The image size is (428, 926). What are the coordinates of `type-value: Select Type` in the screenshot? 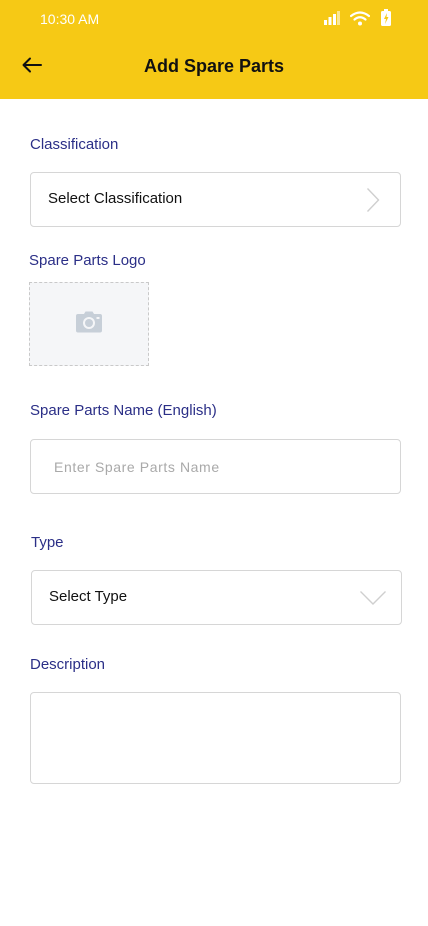 It's located at (88, 596).